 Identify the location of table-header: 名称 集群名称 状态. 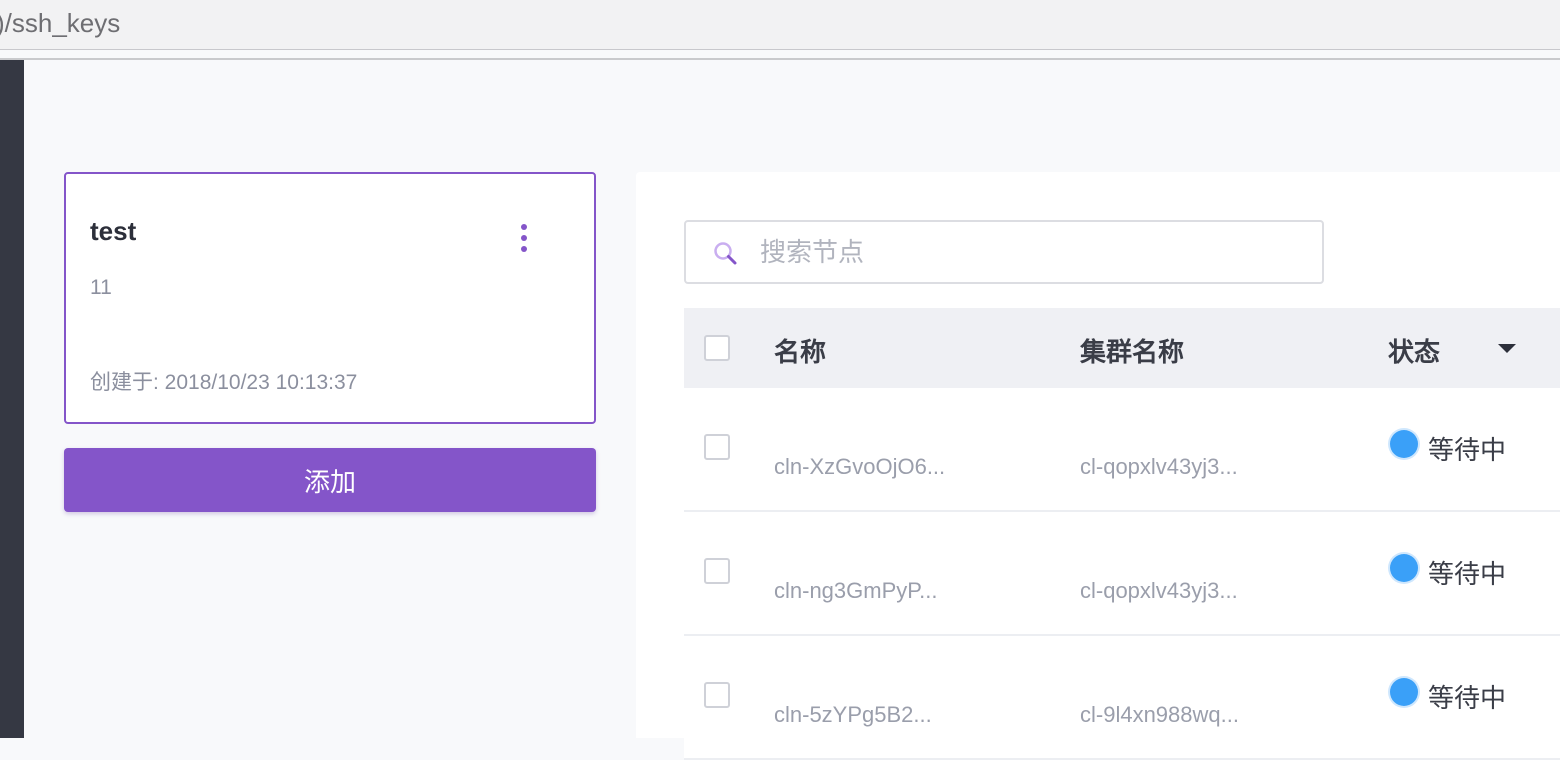
(1122, 348).